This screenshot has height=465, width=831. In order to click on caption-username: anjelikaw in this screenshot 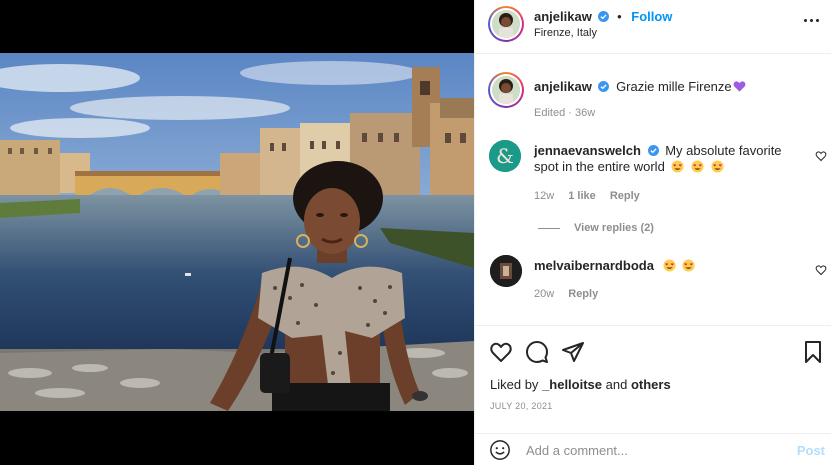, I will do `click(563, 86)`.